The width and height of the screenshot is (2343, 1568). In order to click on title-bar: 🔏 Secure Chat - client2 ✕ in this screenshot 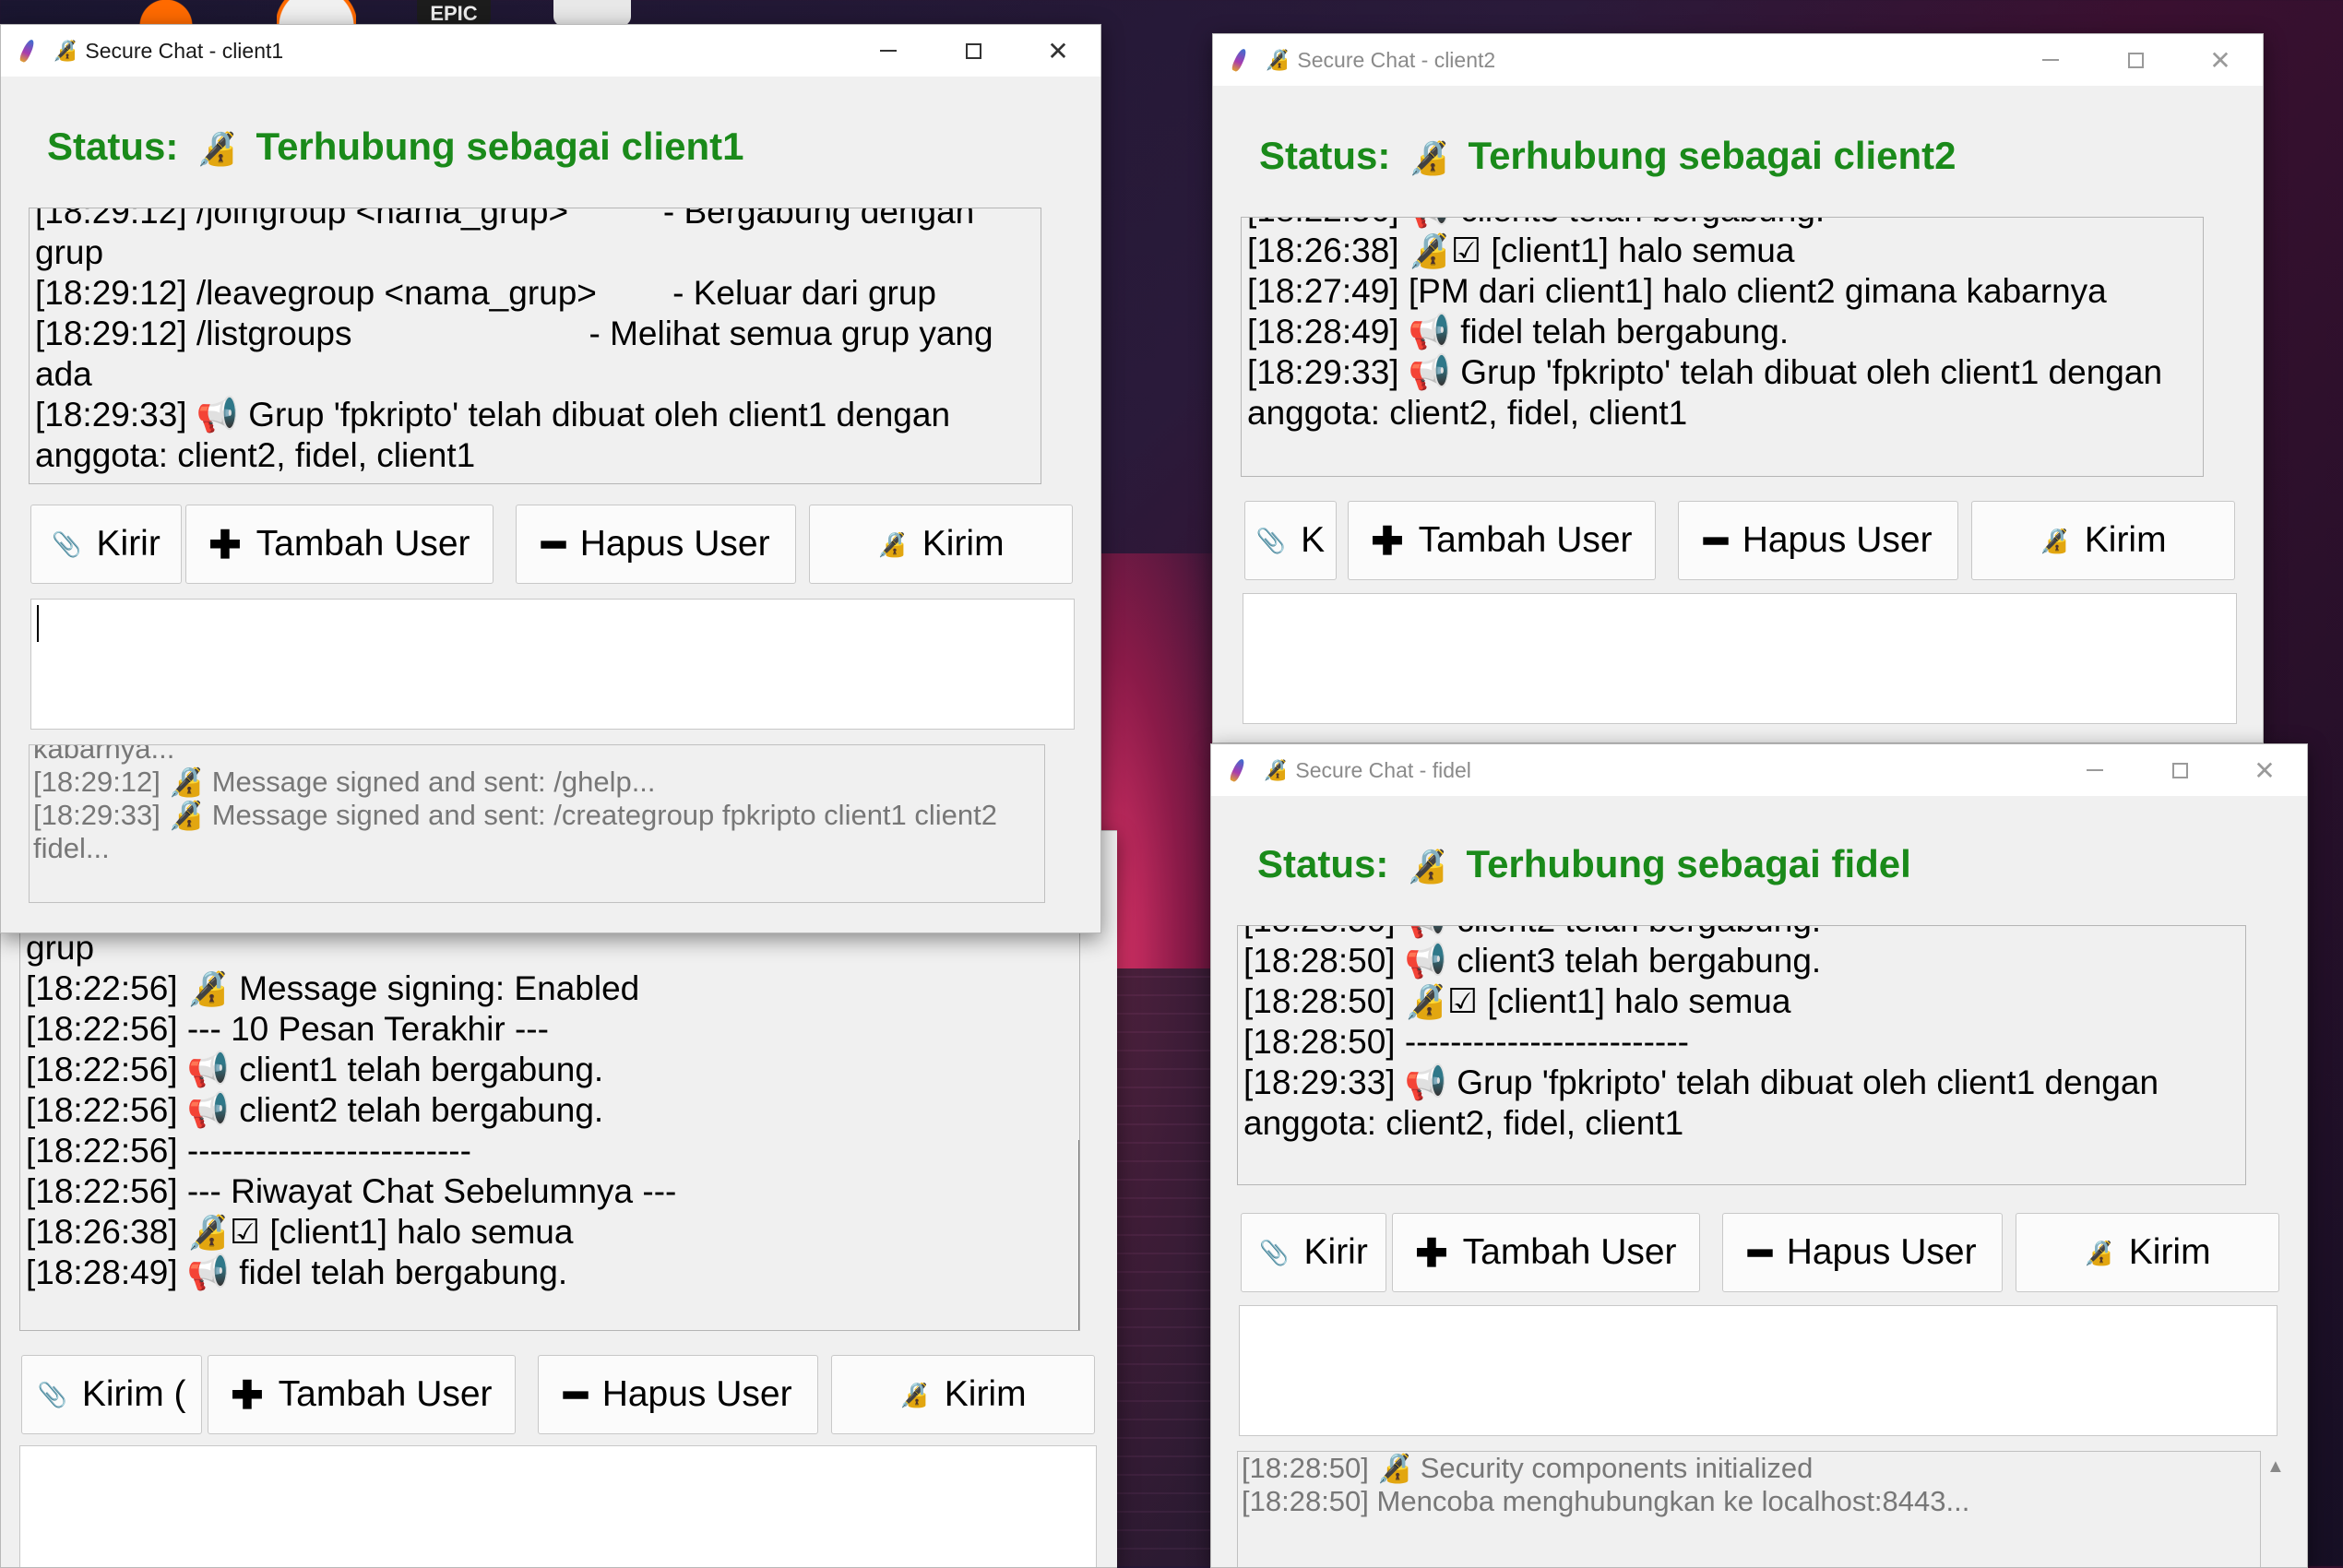, I will do `click(1738, 60)`.